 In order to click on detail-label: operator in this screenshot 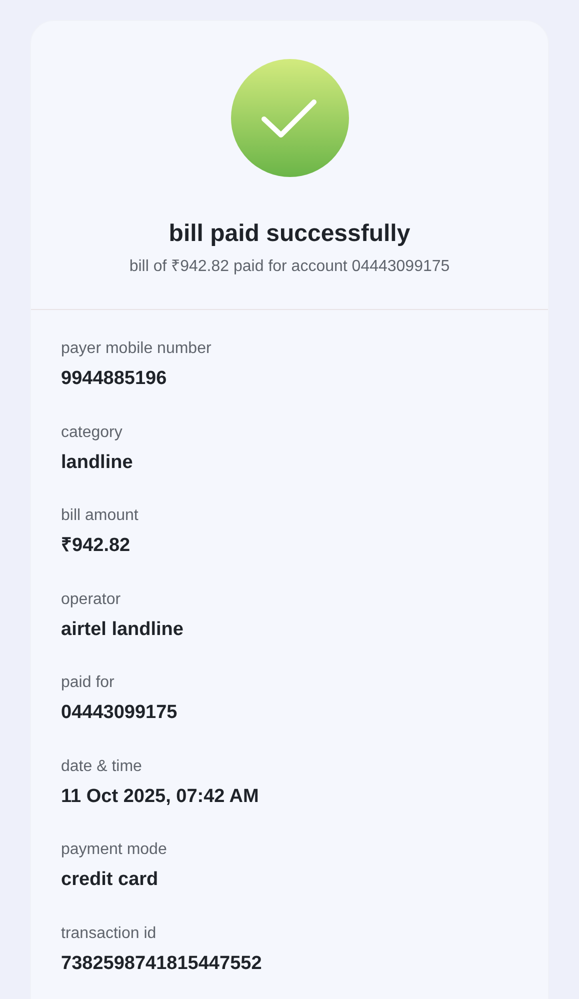, I will do `click(91, 600)`.